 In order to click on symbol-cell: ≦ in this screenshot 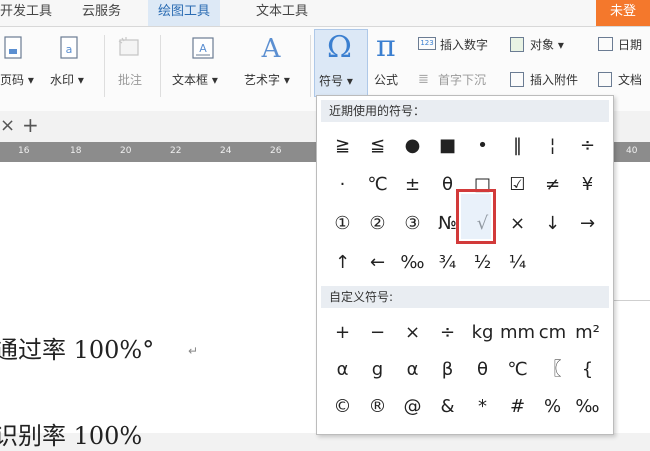, I will do `click(377, 145)`.